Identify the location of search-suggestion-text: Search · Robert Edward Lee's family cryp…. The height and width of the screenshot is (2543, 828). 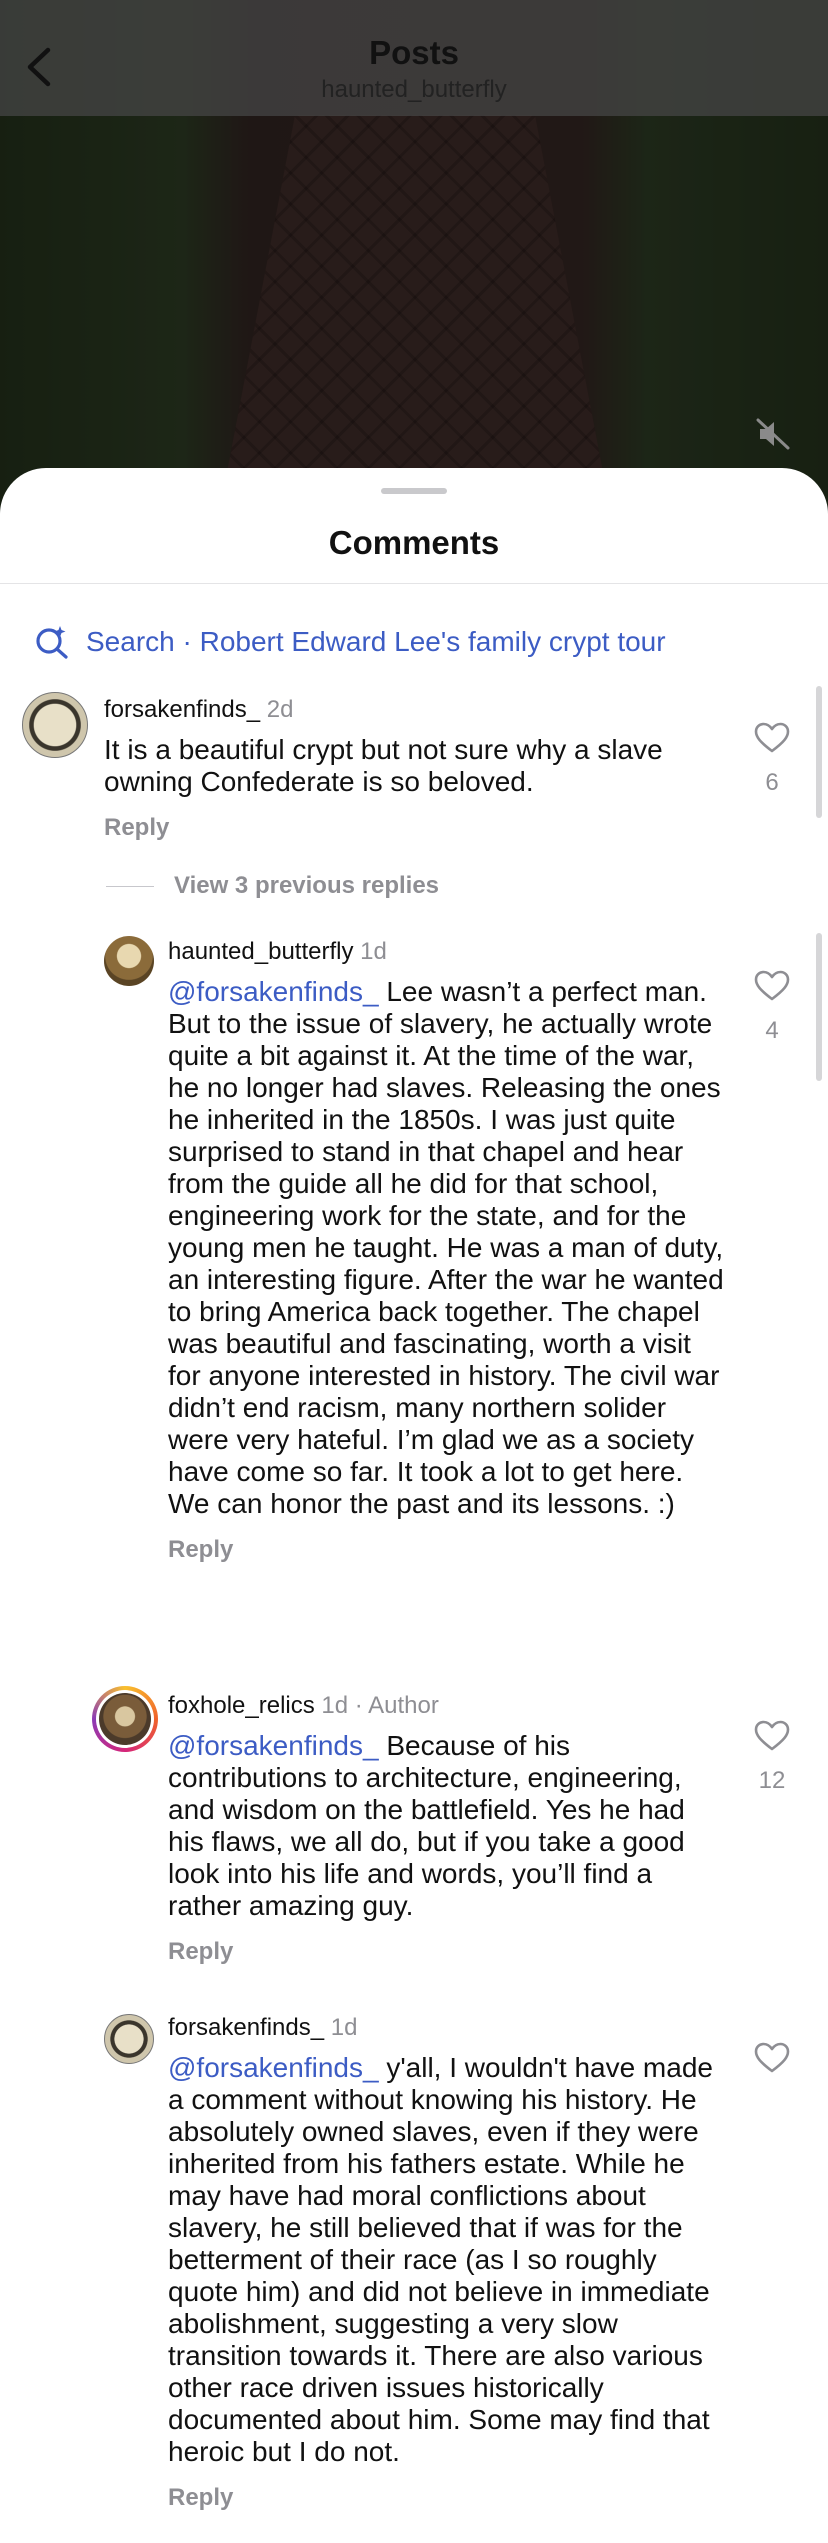
(376, 641).